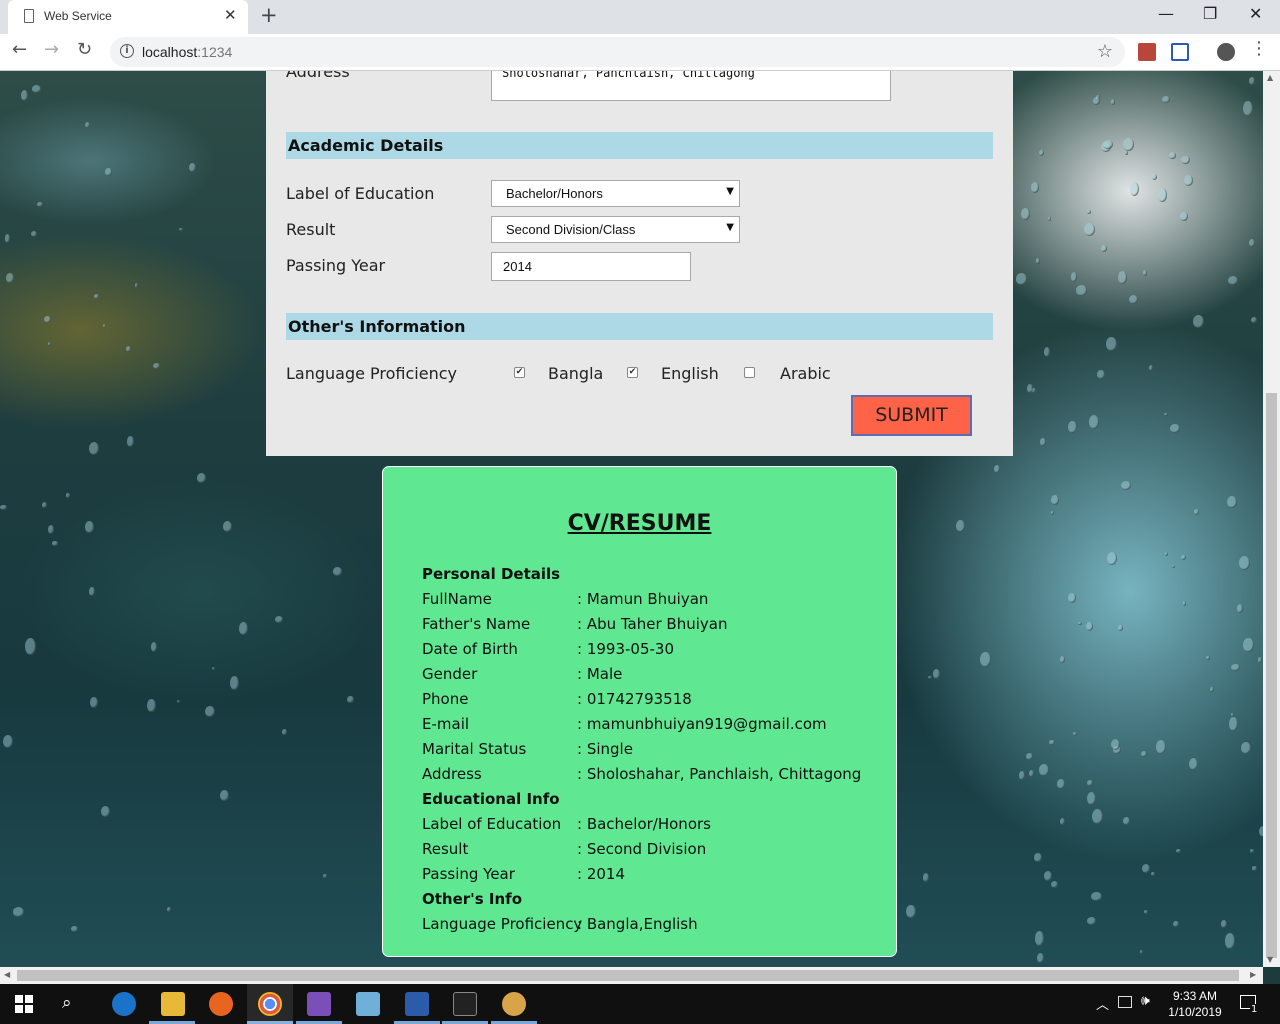  I want to click on cv-row-key: Address, so click(452, 774).